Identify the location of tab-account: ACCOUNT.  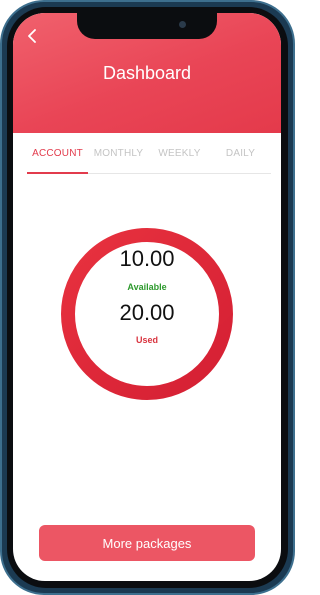
(57, 153).